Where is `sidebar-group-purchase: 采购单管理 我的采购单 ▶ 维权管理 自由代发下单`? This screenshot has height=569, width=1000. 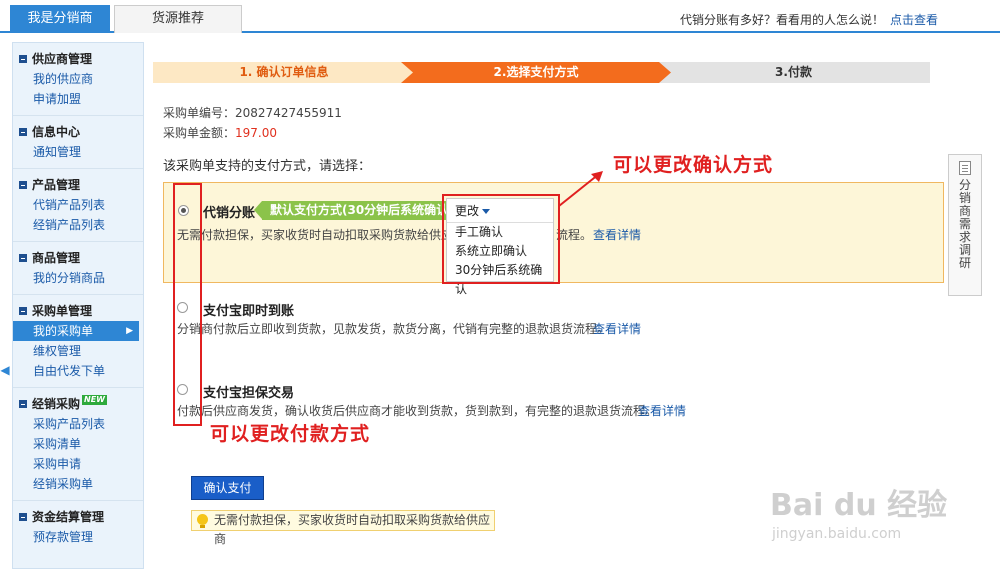 sidebar-group-purchase: 采购单管理 我的采购单 ▶ 维权管理 自由代发下单 is located at coordinates (78, 341).